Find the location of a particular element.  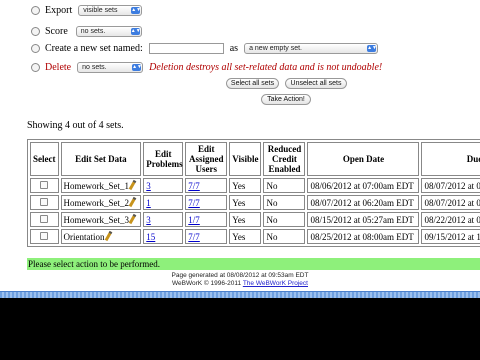

header-open-date: Open Date is located at coordinates (363, 159).